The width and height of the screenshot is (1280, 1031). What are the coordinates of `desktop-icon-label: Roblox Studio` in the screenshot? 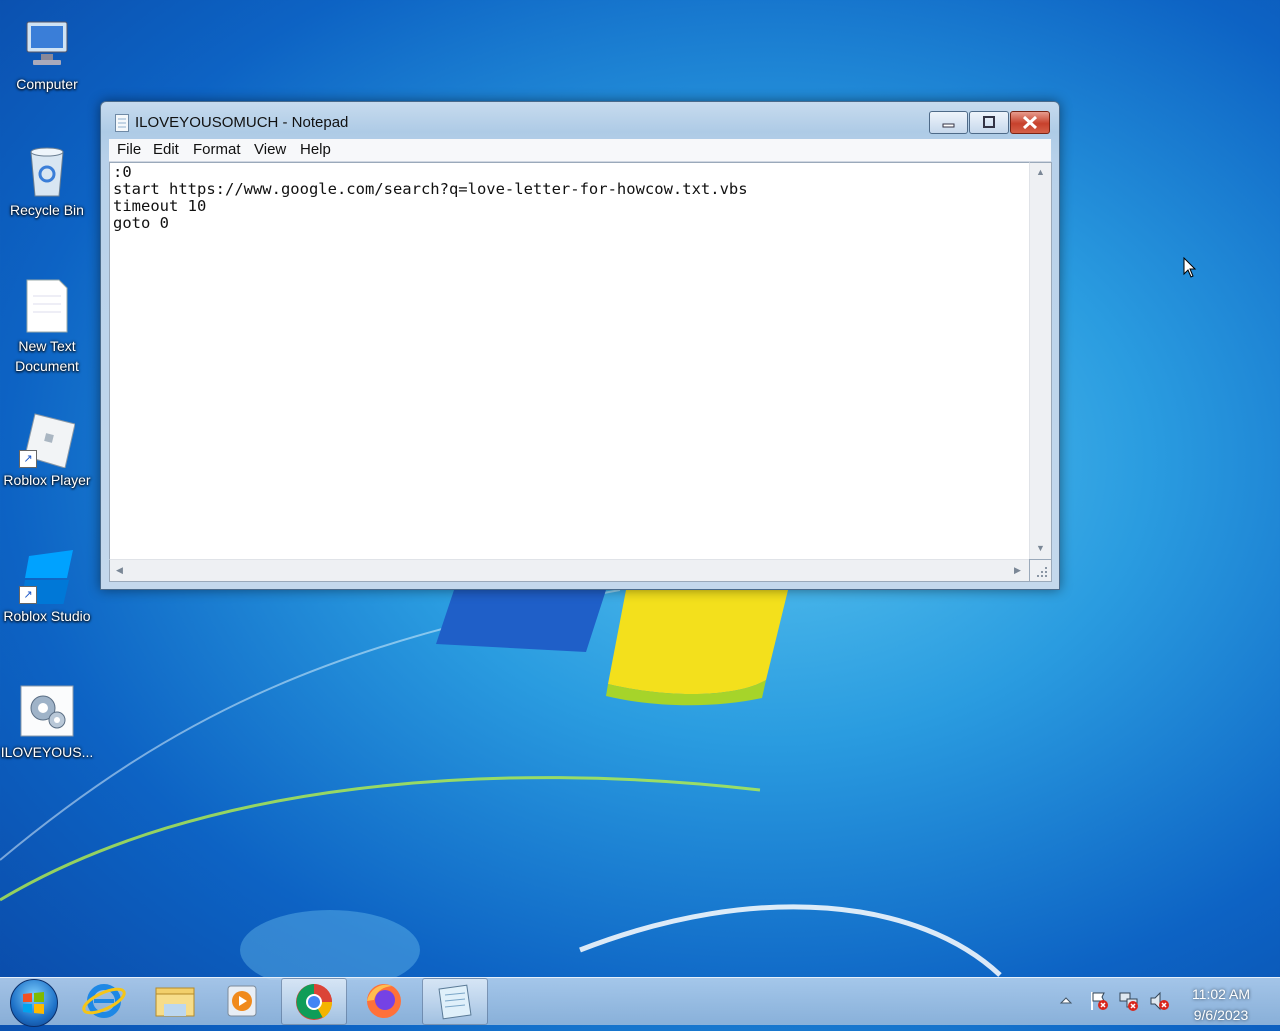 It's located at (47, 616).